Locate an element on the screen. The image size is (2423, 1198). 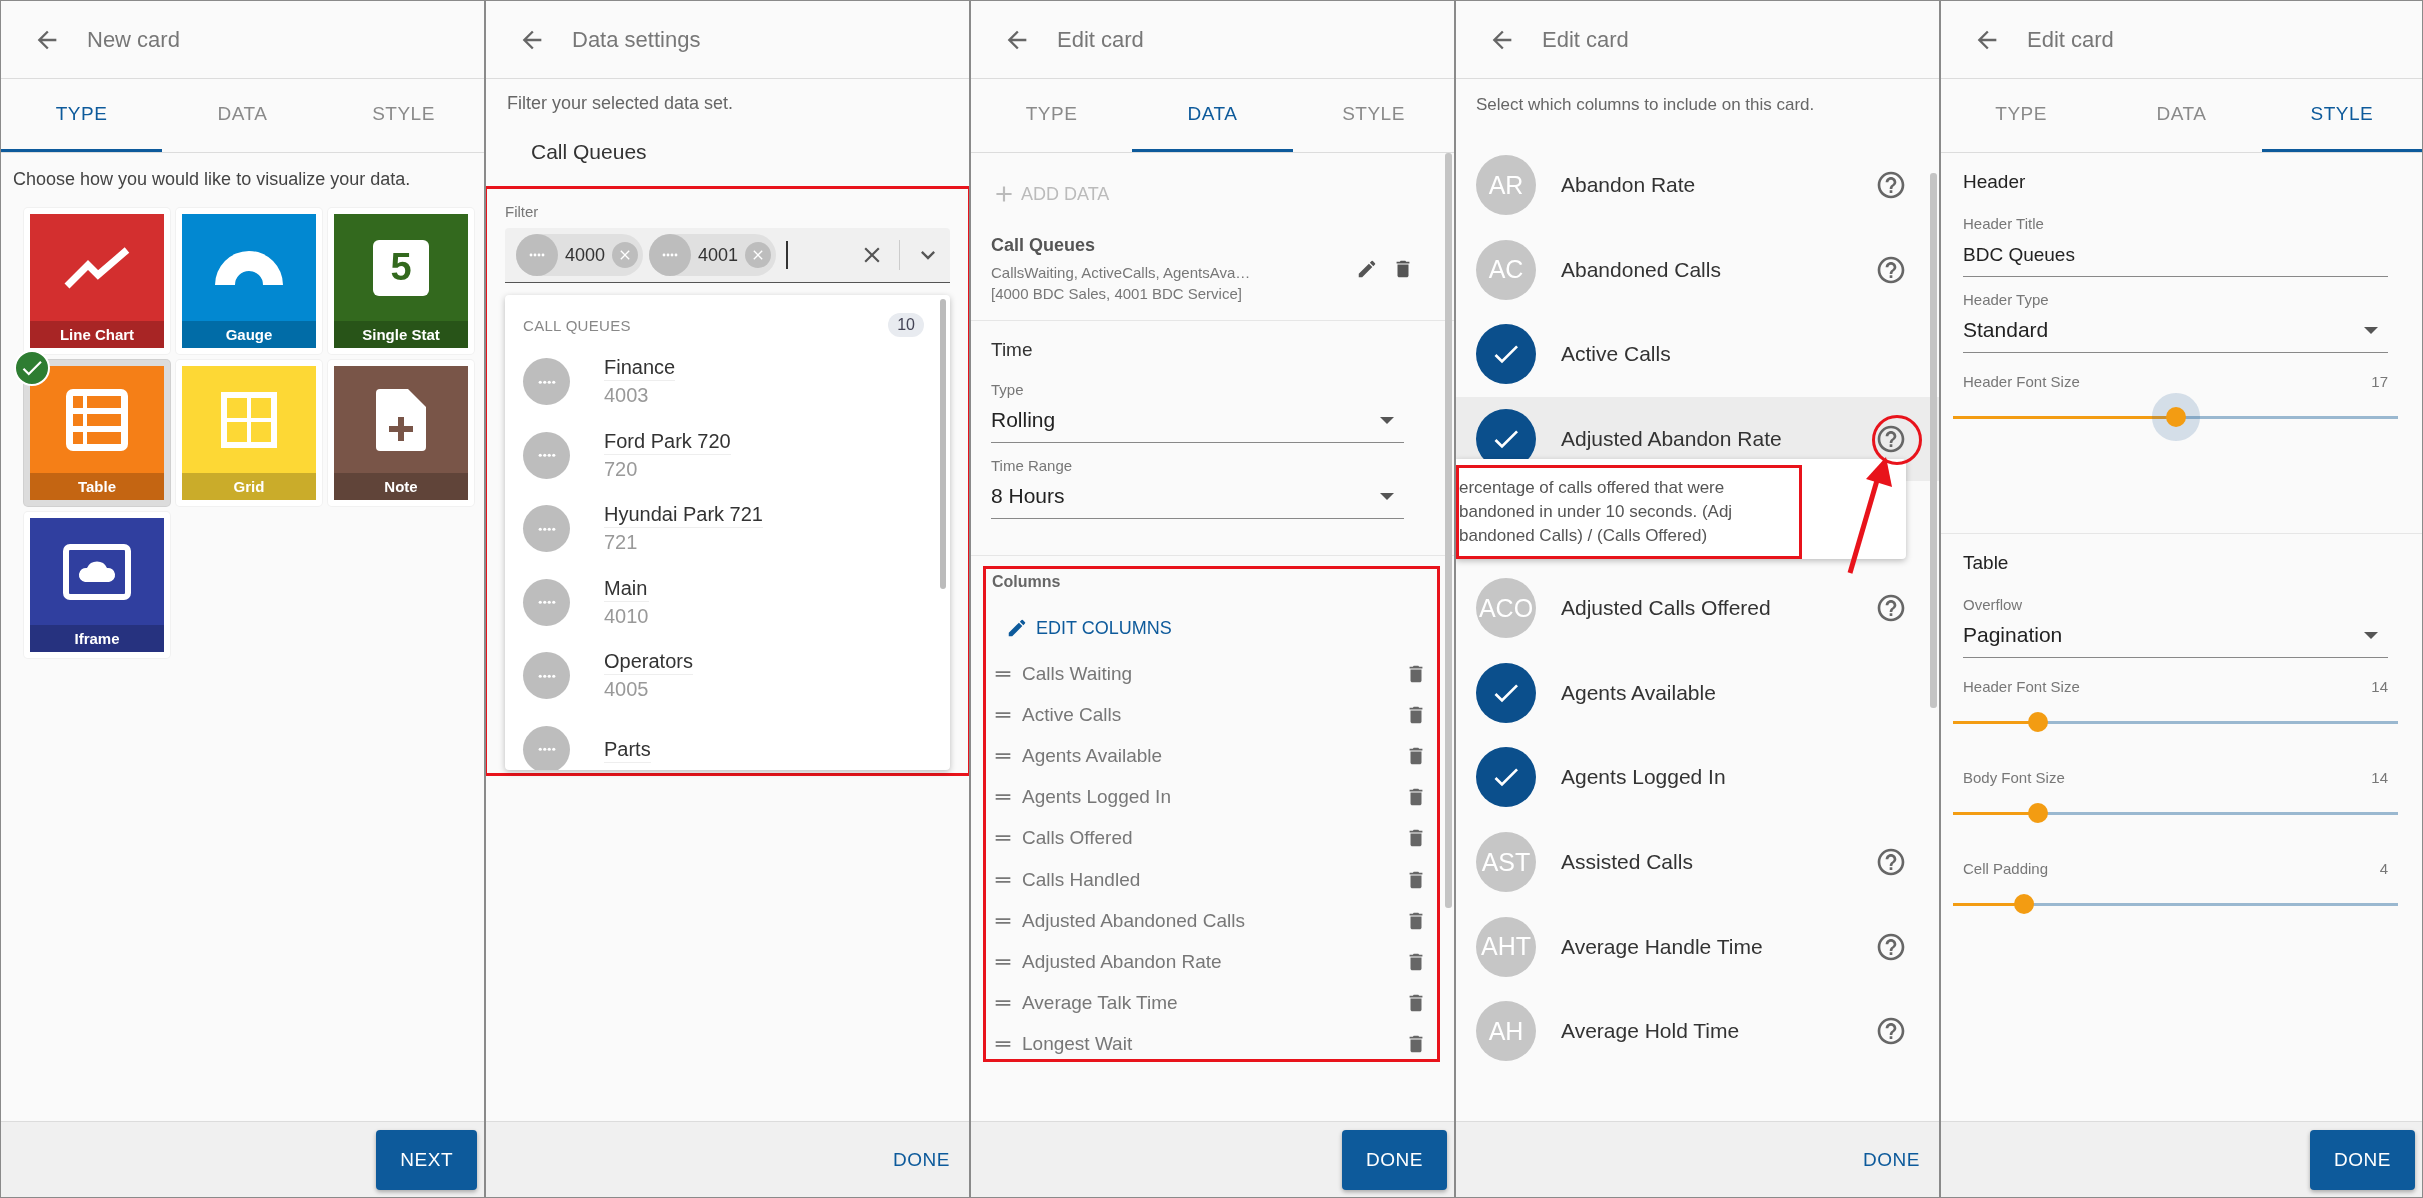
queue-name: Ford Park 720 is located at coordinates (667, 441).